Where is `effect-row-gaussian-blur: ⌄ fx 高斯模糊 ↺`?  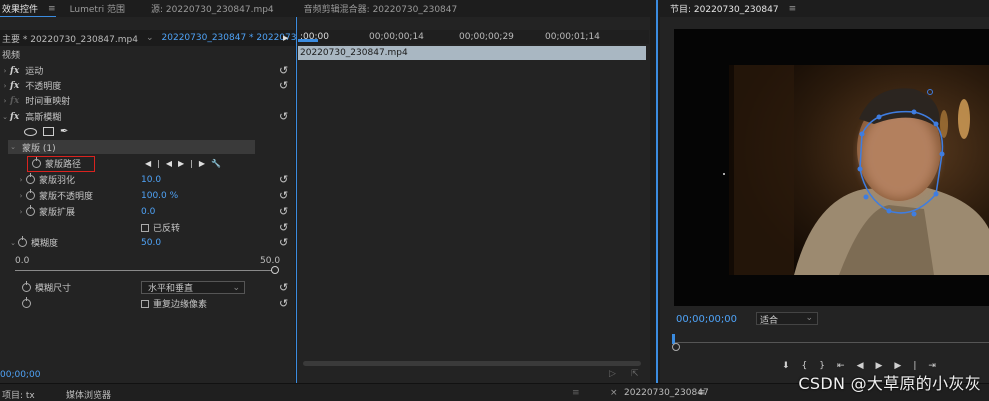 effect-row-gaussian-blur: ⌄ fx 高斯模糊 ↺ is located at coordinates (147, 116).